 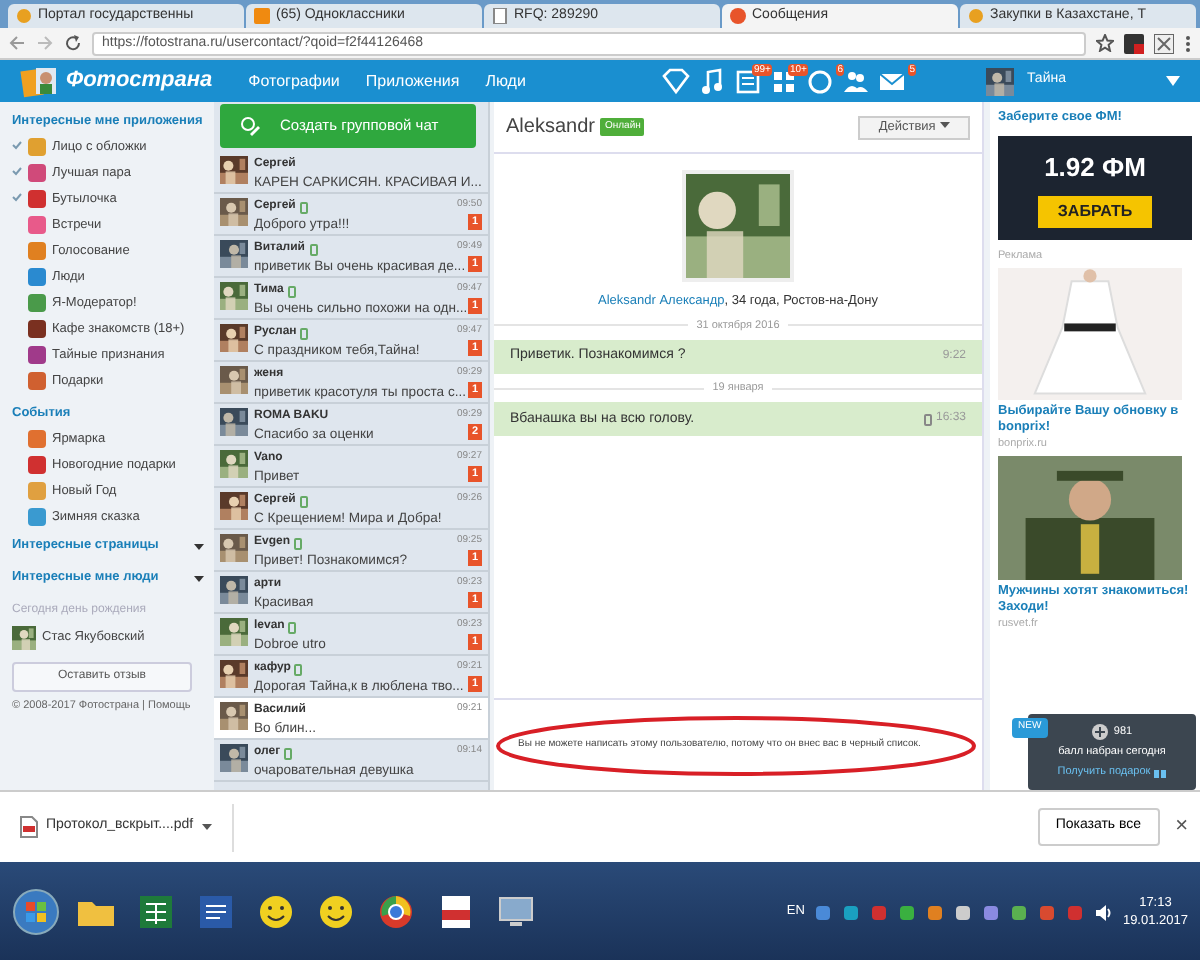 I want to click on document-icon, so click(x=216, y=912).